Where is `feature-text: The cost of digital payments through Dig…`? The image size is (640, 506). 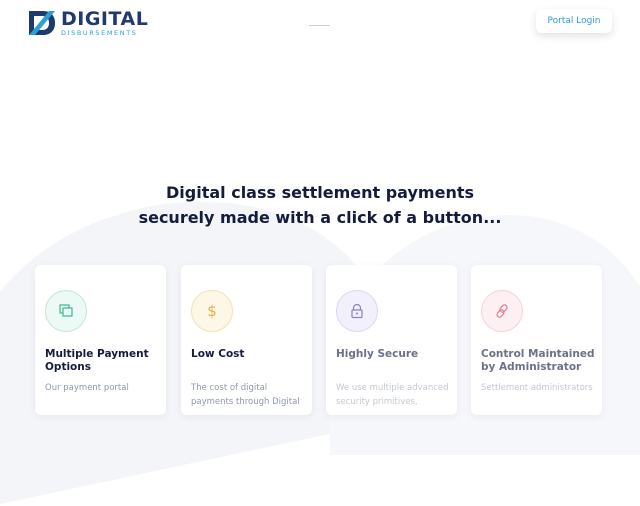 feature-text: The cost of digital payments through Dig… is located at coordinates (245, 395).